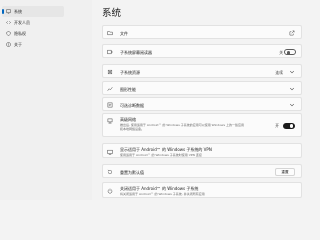 Image resolution: width=320 pixels, height=240 pixels. I want to click on developer-icon, so click(8, 22).